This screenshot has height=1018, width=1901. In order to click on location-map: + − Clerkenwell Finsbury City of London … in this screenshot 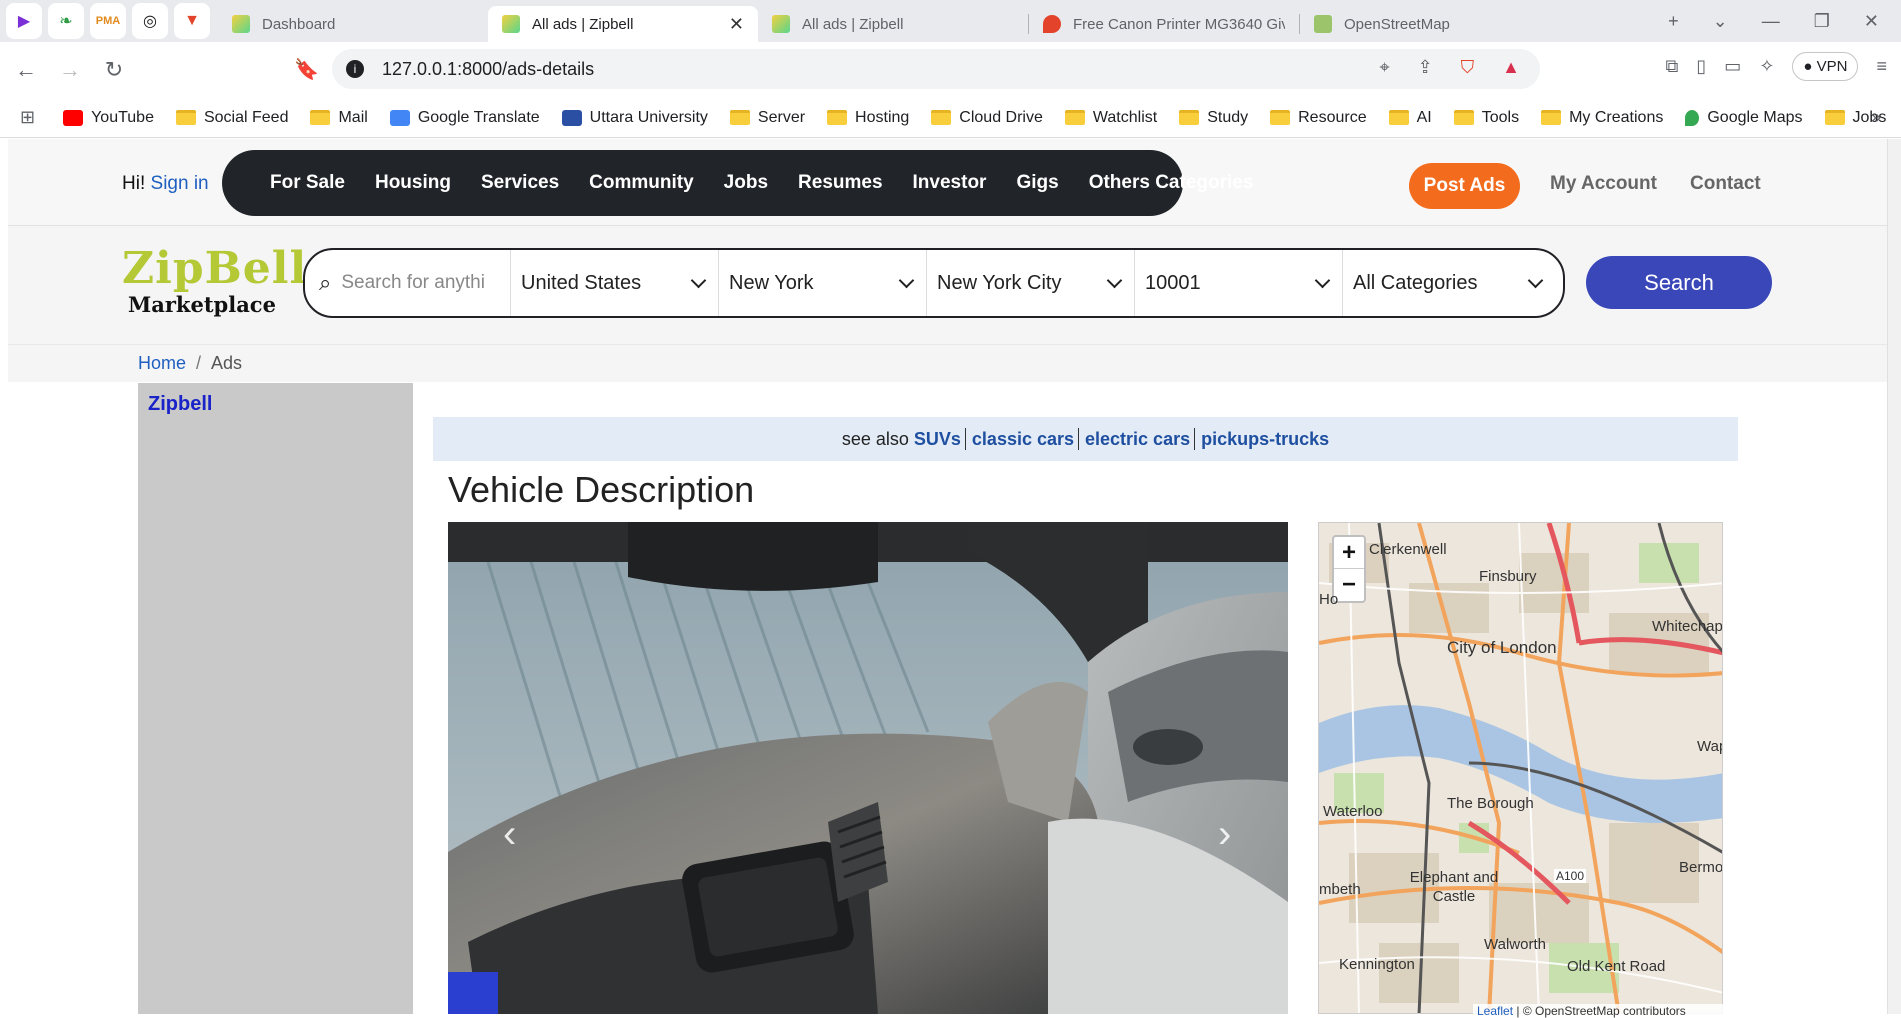, I will do `click(1520, 768)`.